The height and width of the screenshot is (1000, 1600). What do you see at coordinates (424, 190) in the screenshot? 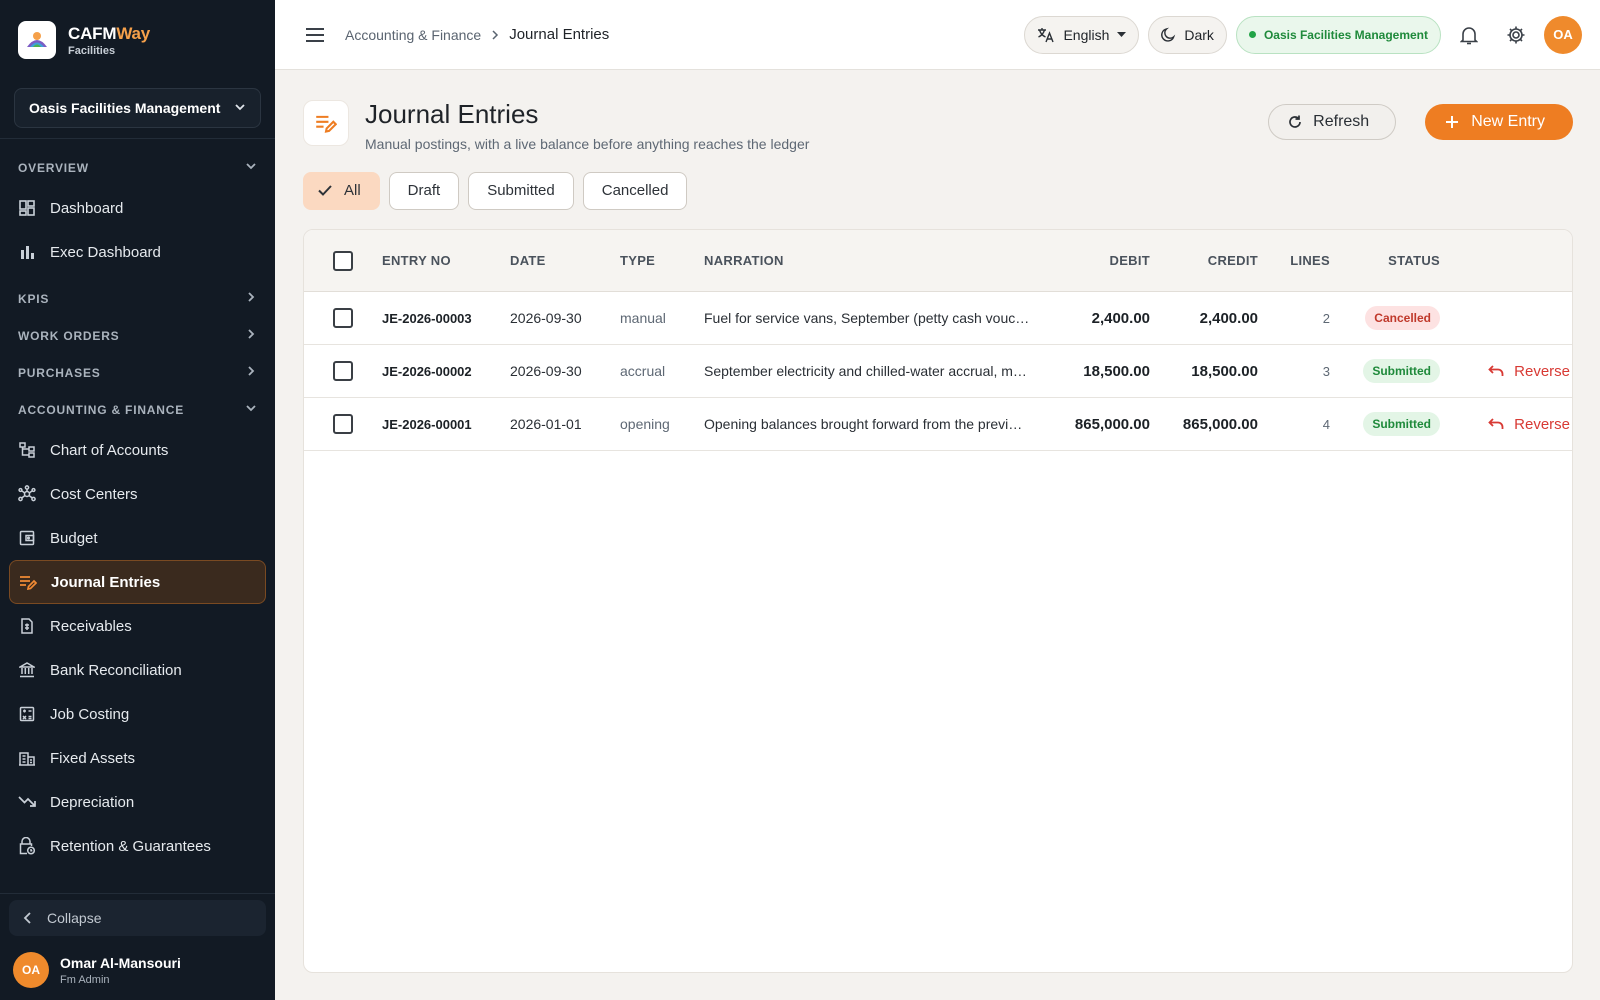
I see `filter-chip-draft: Draft` at bounding box center [424, 190].